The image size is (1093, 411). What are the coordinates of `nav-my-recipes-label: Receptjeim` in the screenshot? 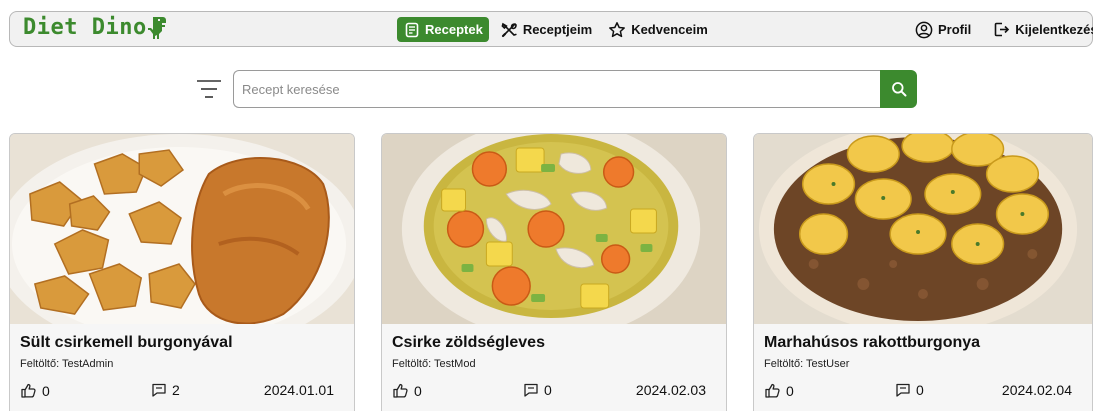 It's located at (557, 29).